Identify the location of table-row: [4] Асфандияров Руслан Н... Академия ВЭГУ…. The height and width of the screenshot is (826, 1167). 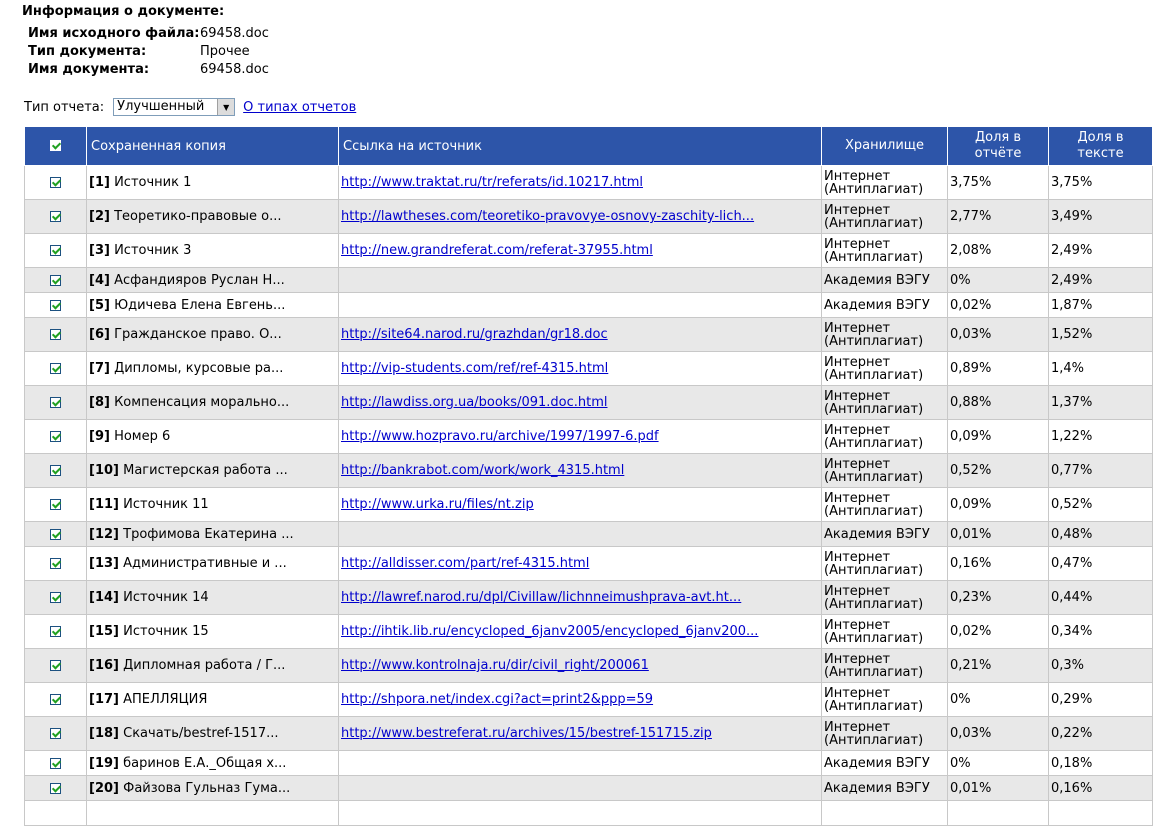
(588, 280).